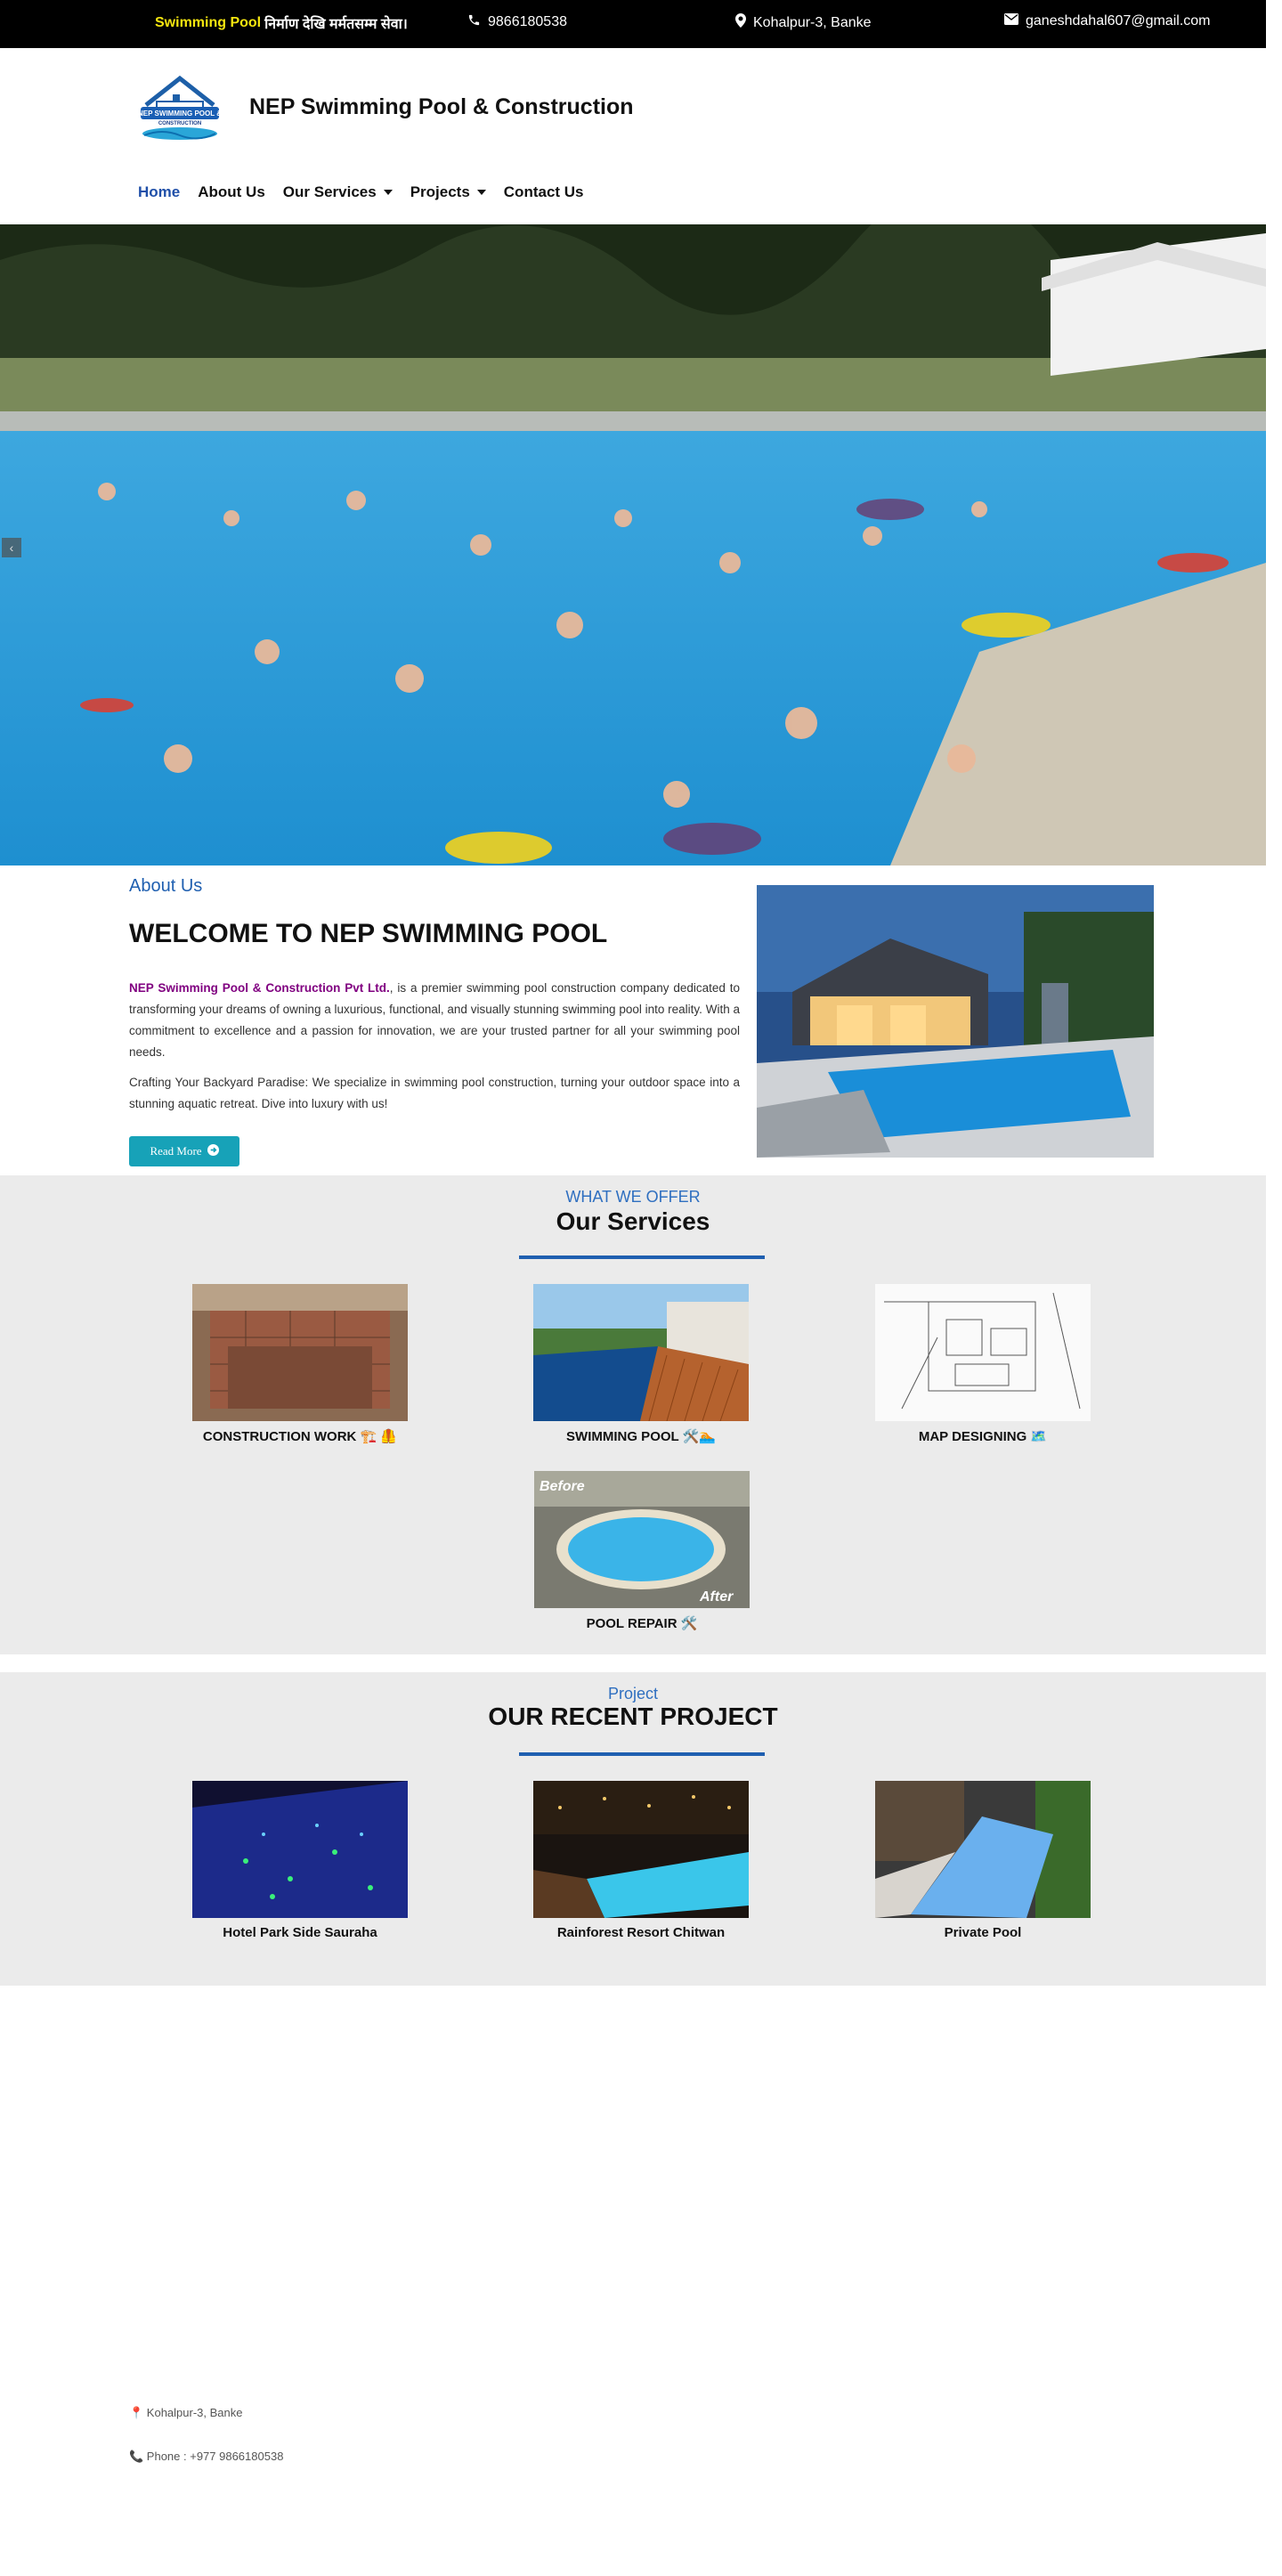  What do you see at coordinates (159, 192) in the screenshot?
I see `nav-home: Home` at bounding box center [159, 192].